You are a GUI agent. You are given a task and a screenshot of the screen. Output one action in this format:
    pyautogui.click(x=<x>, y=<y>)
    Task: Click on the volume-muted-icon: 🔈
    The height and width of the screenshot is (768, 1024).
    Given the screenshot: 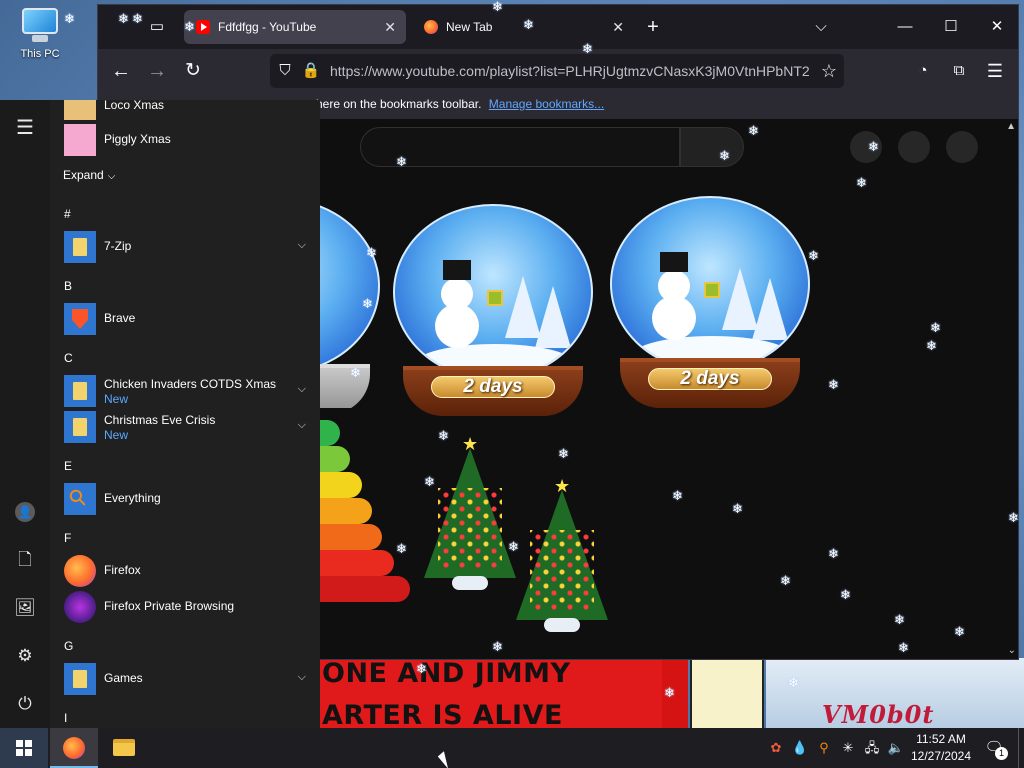 What is the action you would take?
    pyautogui.click(x=896, y=748)
    